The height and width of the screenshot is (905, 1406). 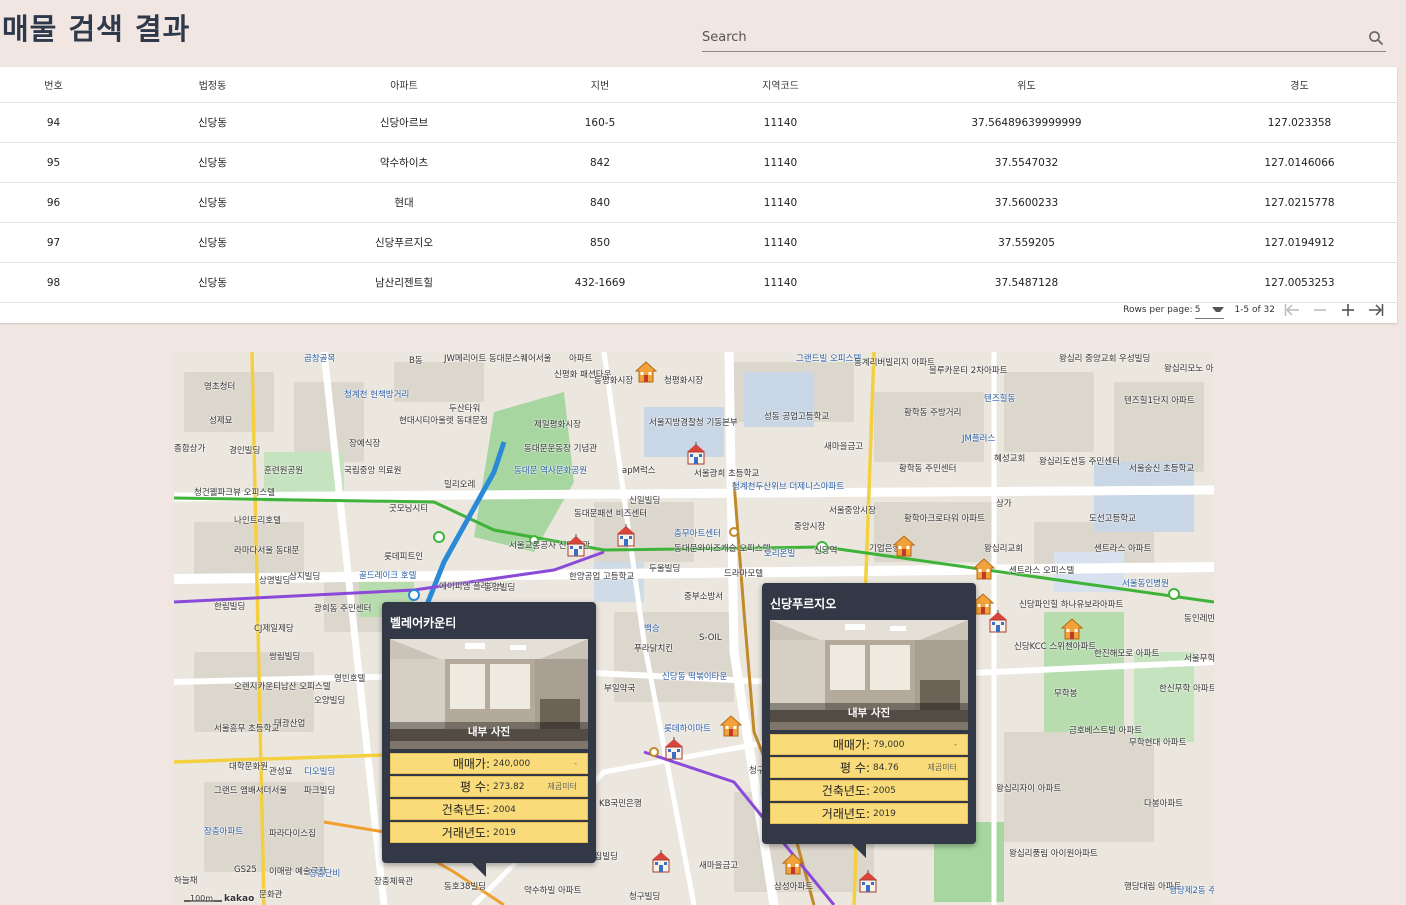 I want to click on map-place-label: 현대시티아울렛 동대문점, so click(x=443, y=421).